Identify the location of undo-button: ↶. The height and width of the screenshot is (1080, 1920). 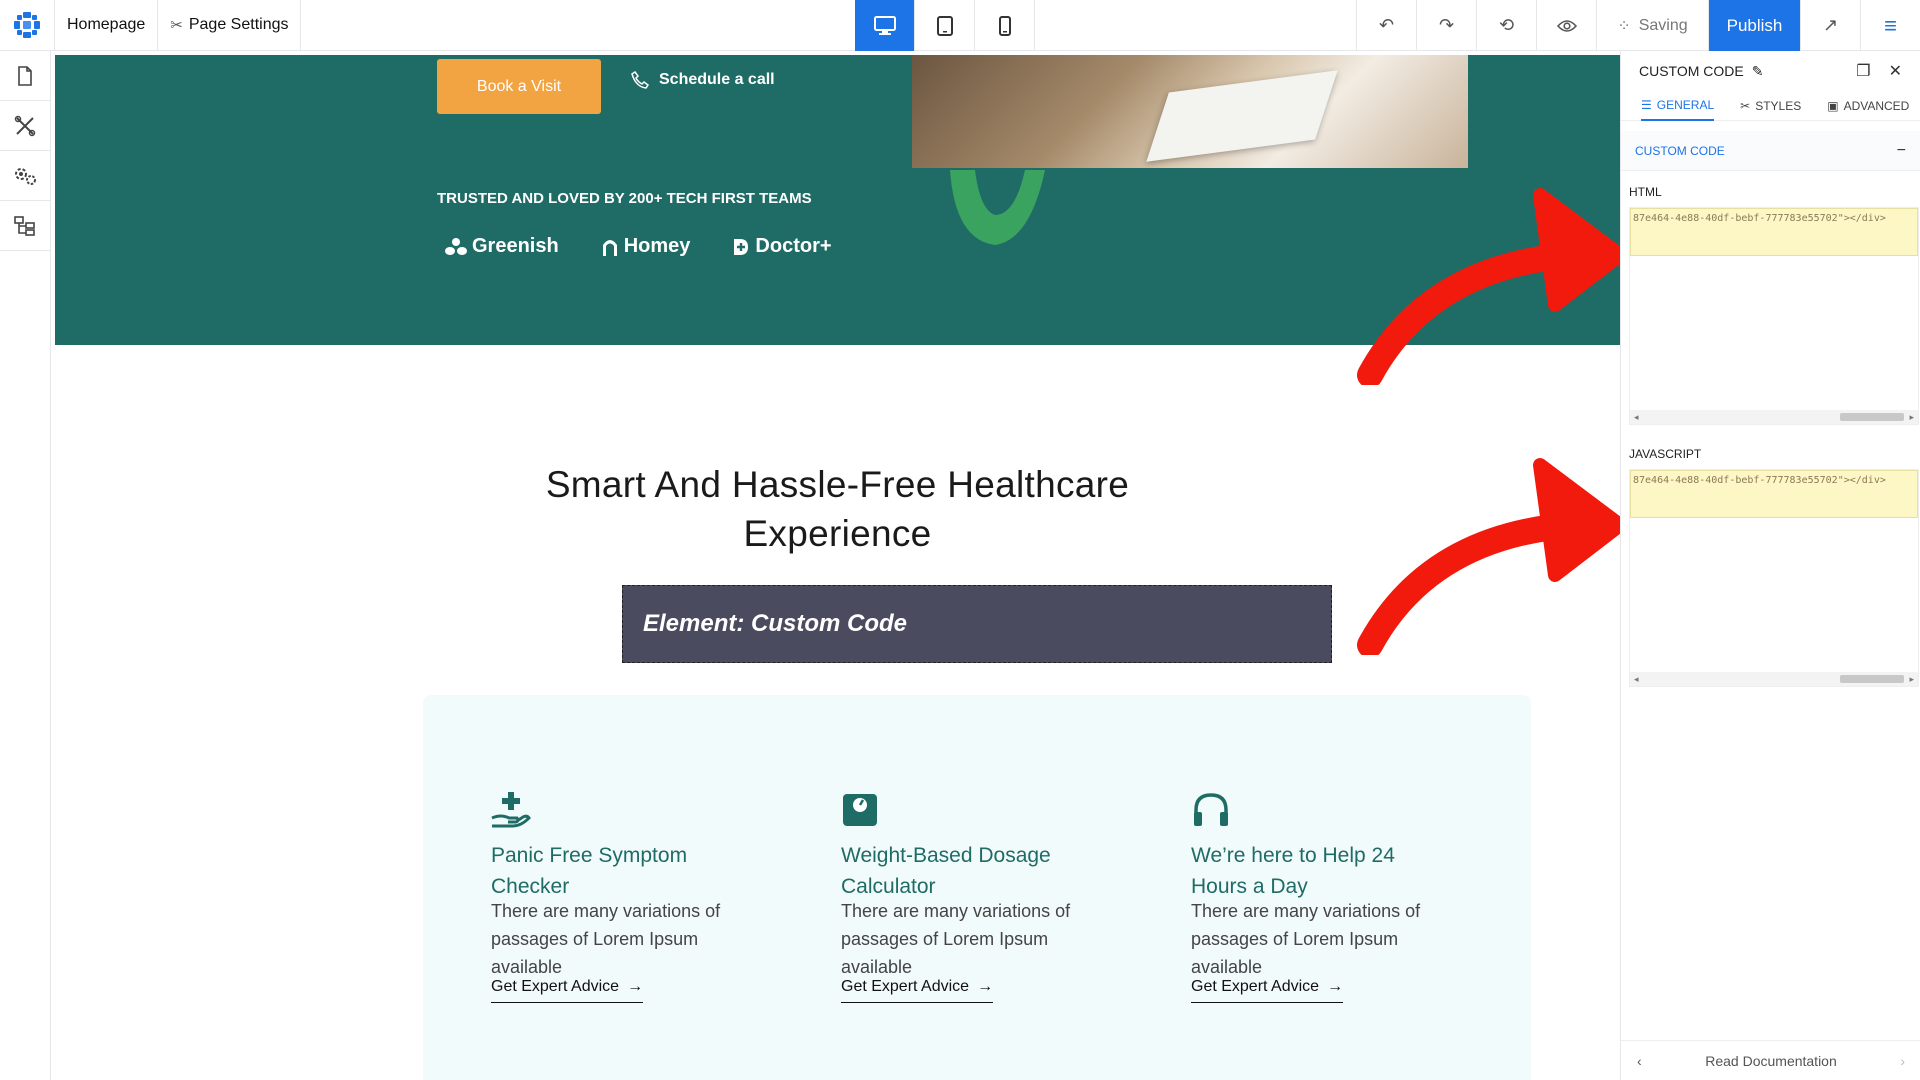
(1386, 25).